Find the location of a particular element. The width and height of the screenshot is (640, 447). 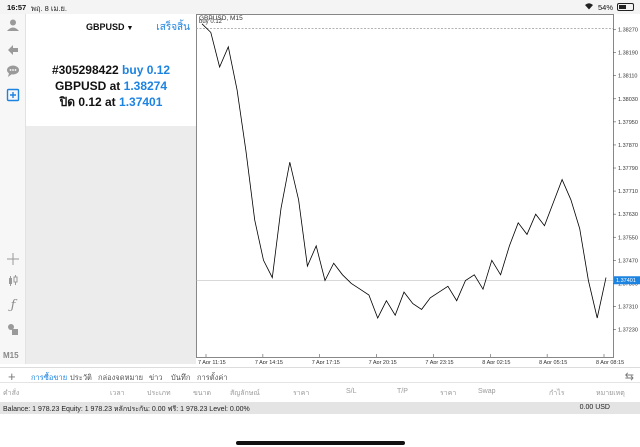

x-tick-label: 8 Apr 05:15 is located at coordinates (553, 362).